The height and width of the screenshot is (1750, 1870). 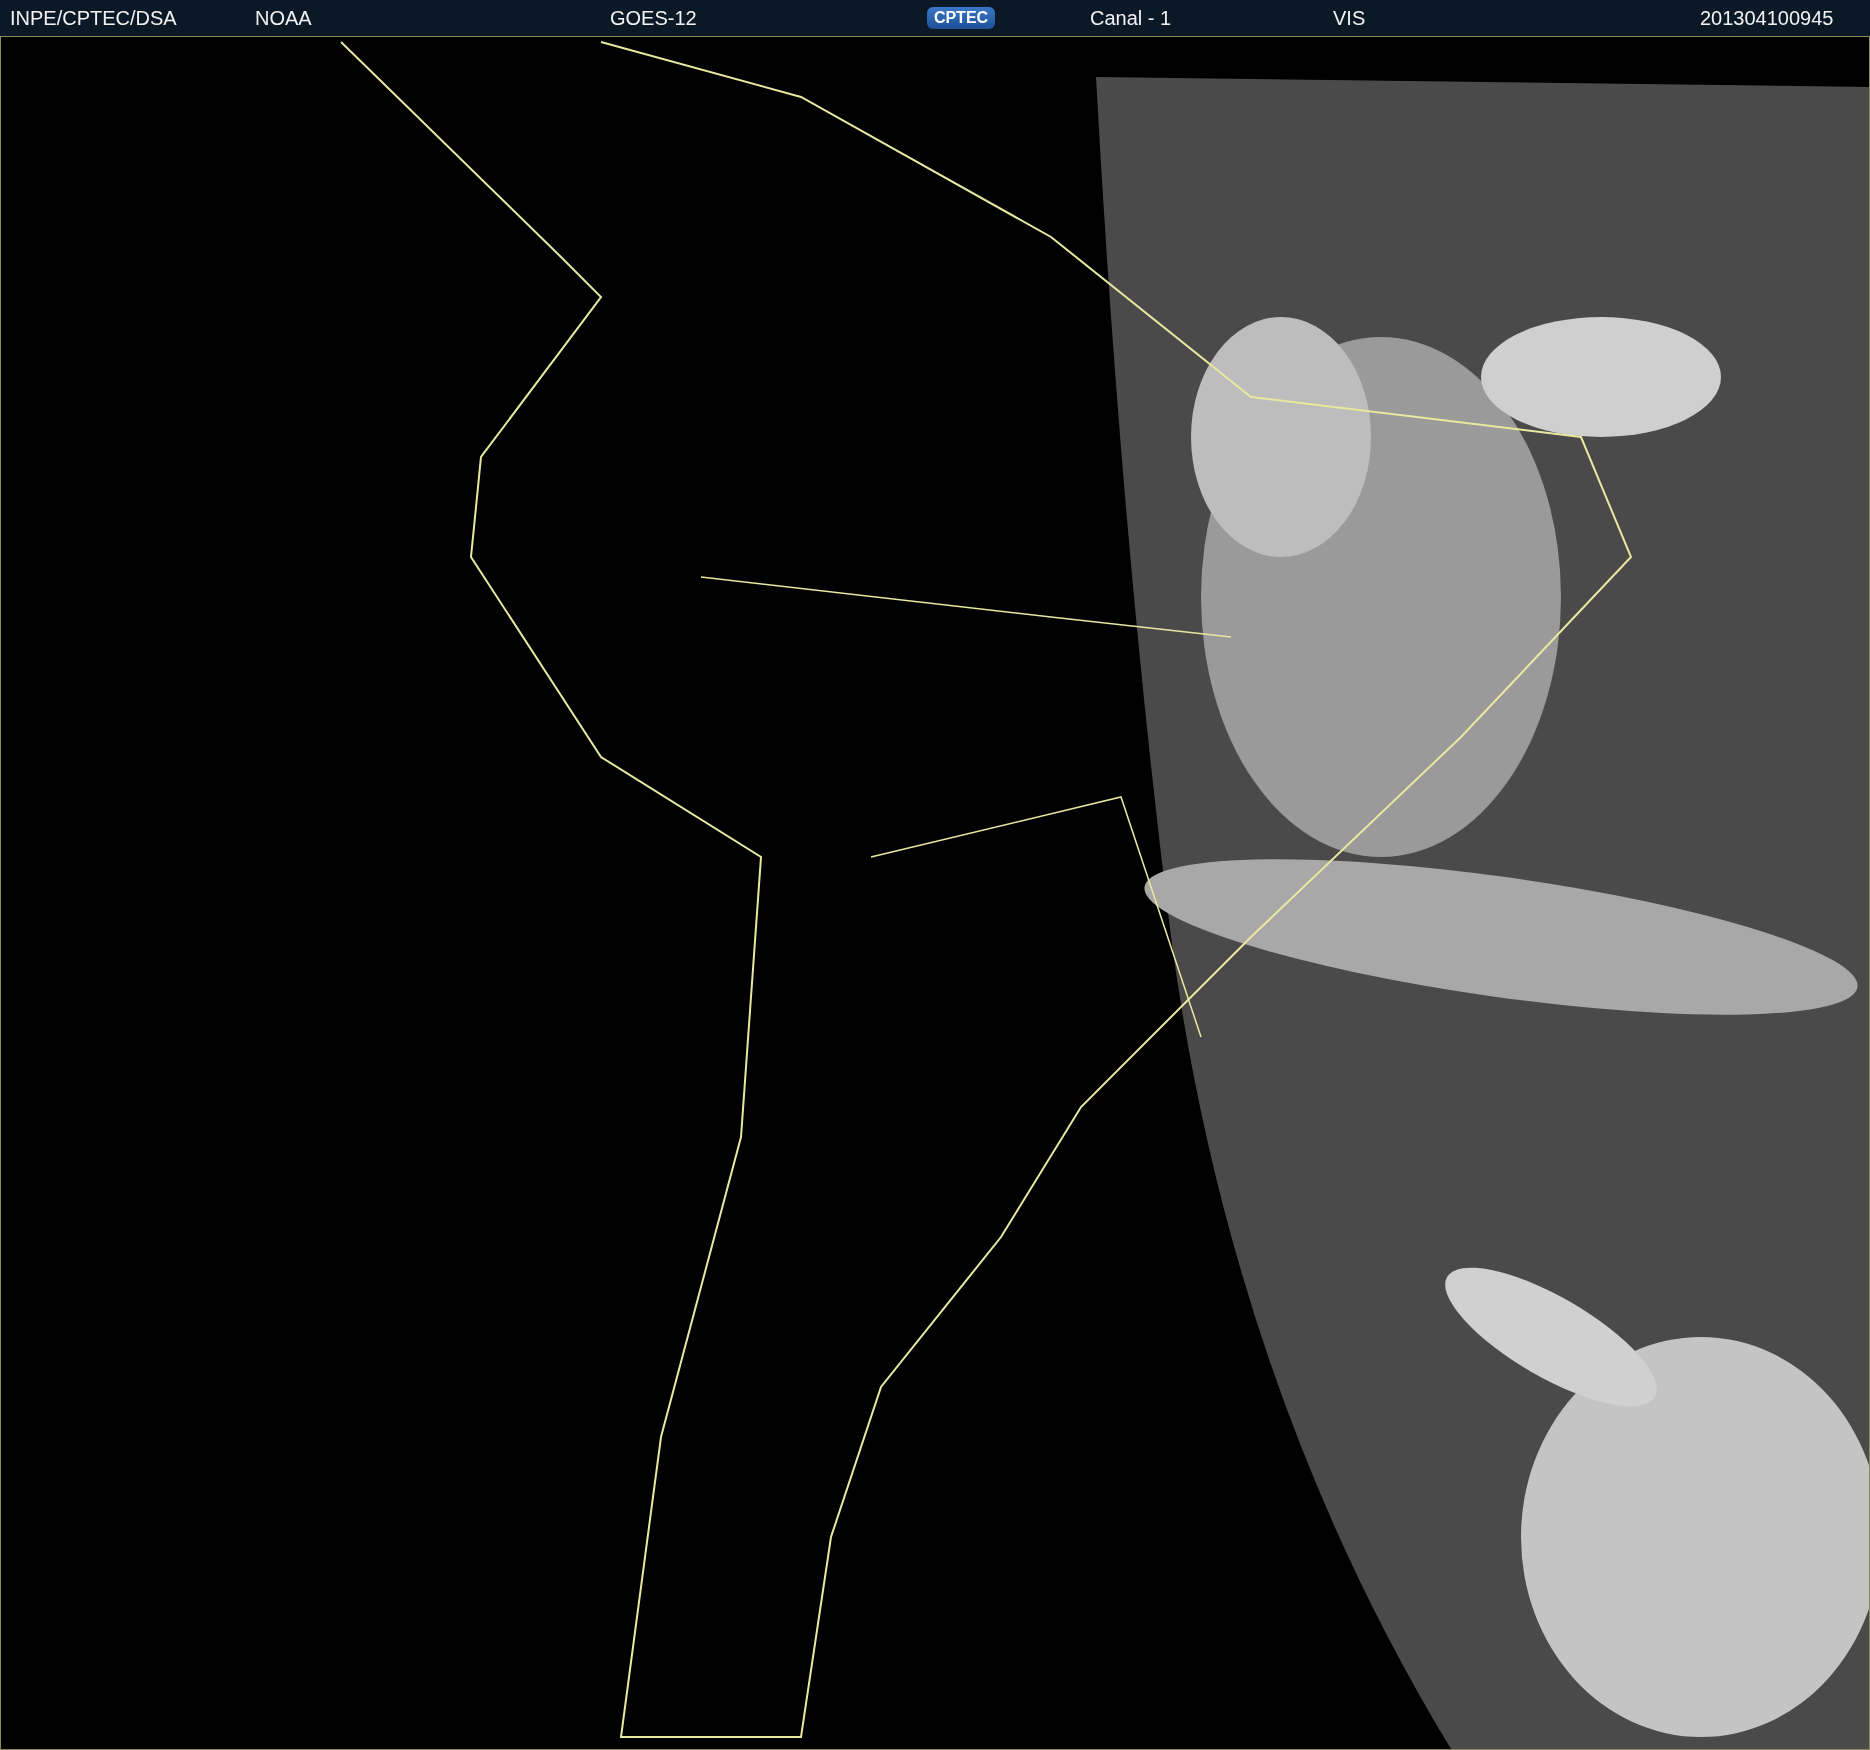 What do you see at coordinates (94, 18) in the screenshot?
I see `header-label: INPE/CPTEC/DSA` at bounding box center [94, 18].